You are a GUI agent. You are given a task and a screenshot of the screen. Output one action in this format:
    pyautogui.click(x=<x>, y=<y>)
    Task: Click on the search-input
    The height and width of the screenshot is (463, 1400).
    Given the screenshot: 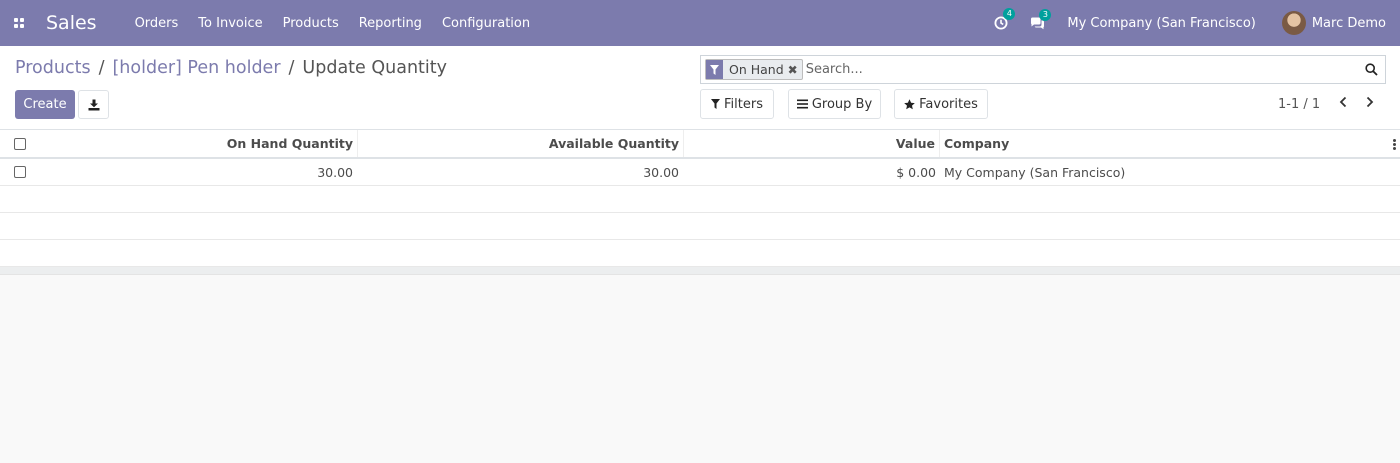 What is the action you would take?
    pyautogui.click(x=1075, y=69)
    